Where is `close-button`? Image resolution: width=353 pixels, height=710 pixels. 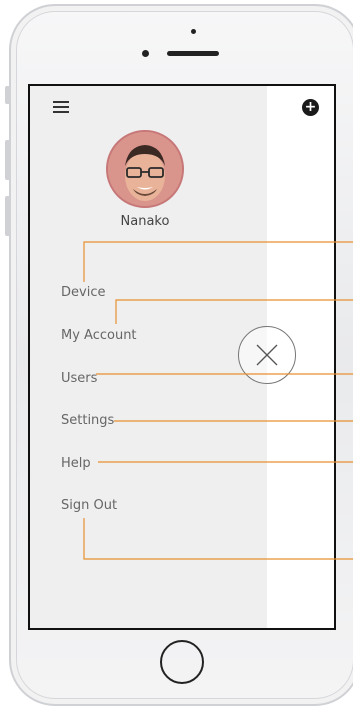
close-button is located at coordinates (267, 355).